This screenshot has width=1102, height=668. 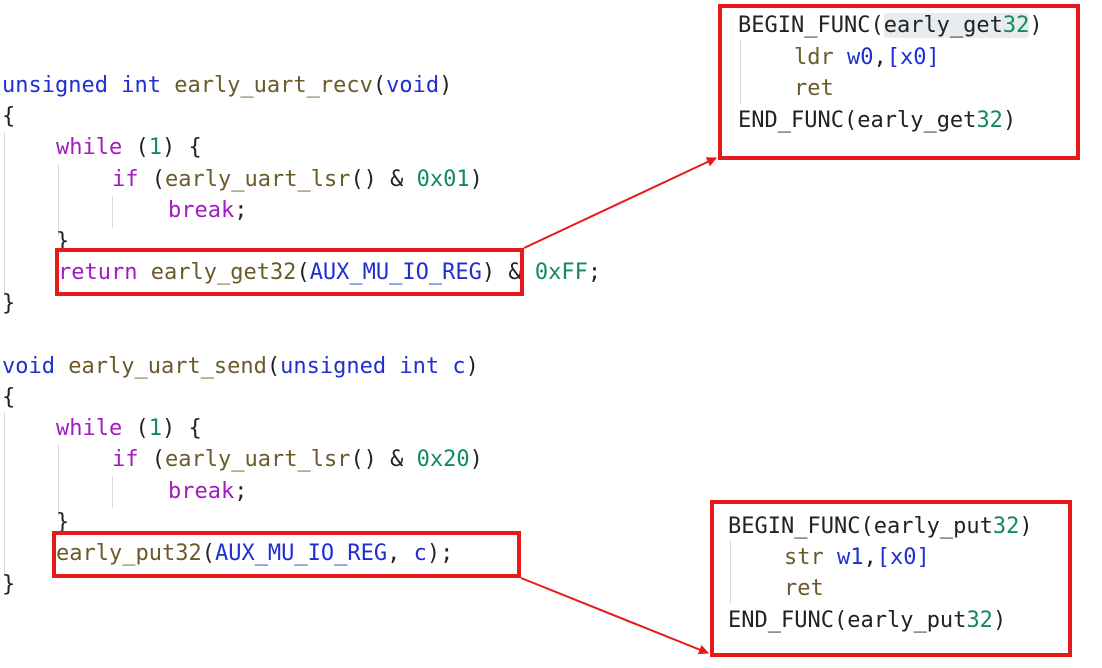 What do you see at coordinates (620, 203) in the screenshot?
I see `arrow-to-get32` at bounding box center [620, 203].